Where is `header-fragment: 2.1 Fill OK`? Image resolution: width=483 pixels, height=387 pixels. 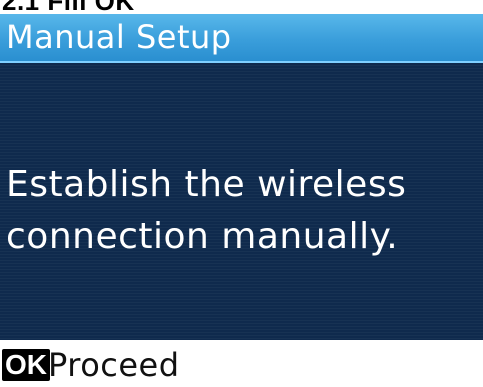 header-fragment: 2.1 Fill OK is located at coordinates (68, 7).